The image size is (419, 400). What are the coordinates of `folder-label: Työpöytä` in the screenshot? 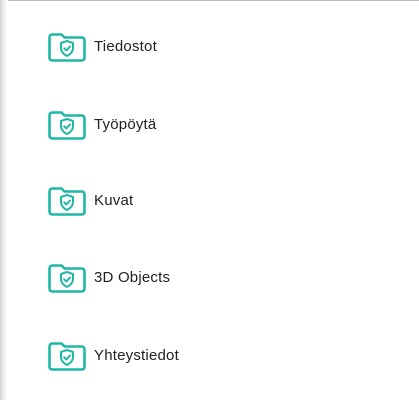 It's located at (125, 124).